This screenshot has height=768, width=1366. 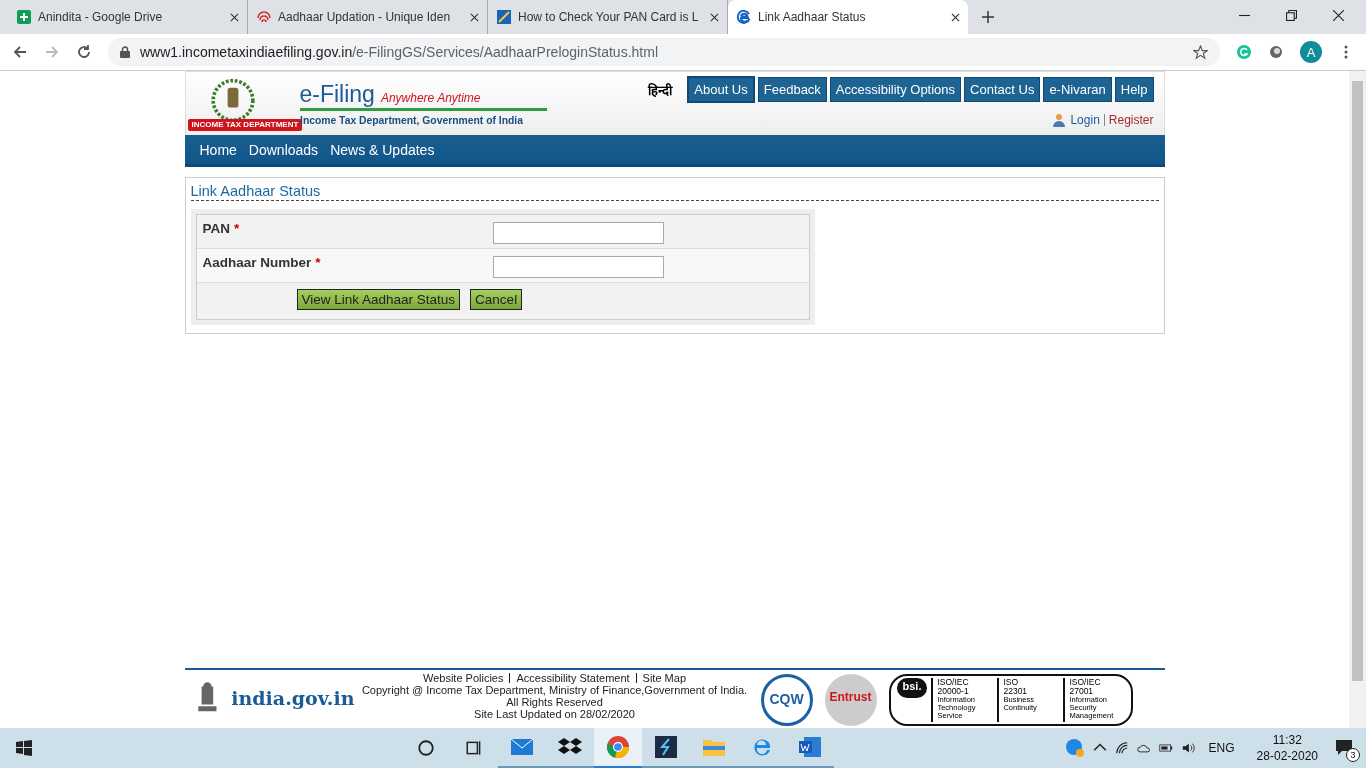 I want to click on user-icon, so click(x=1059, y=120).